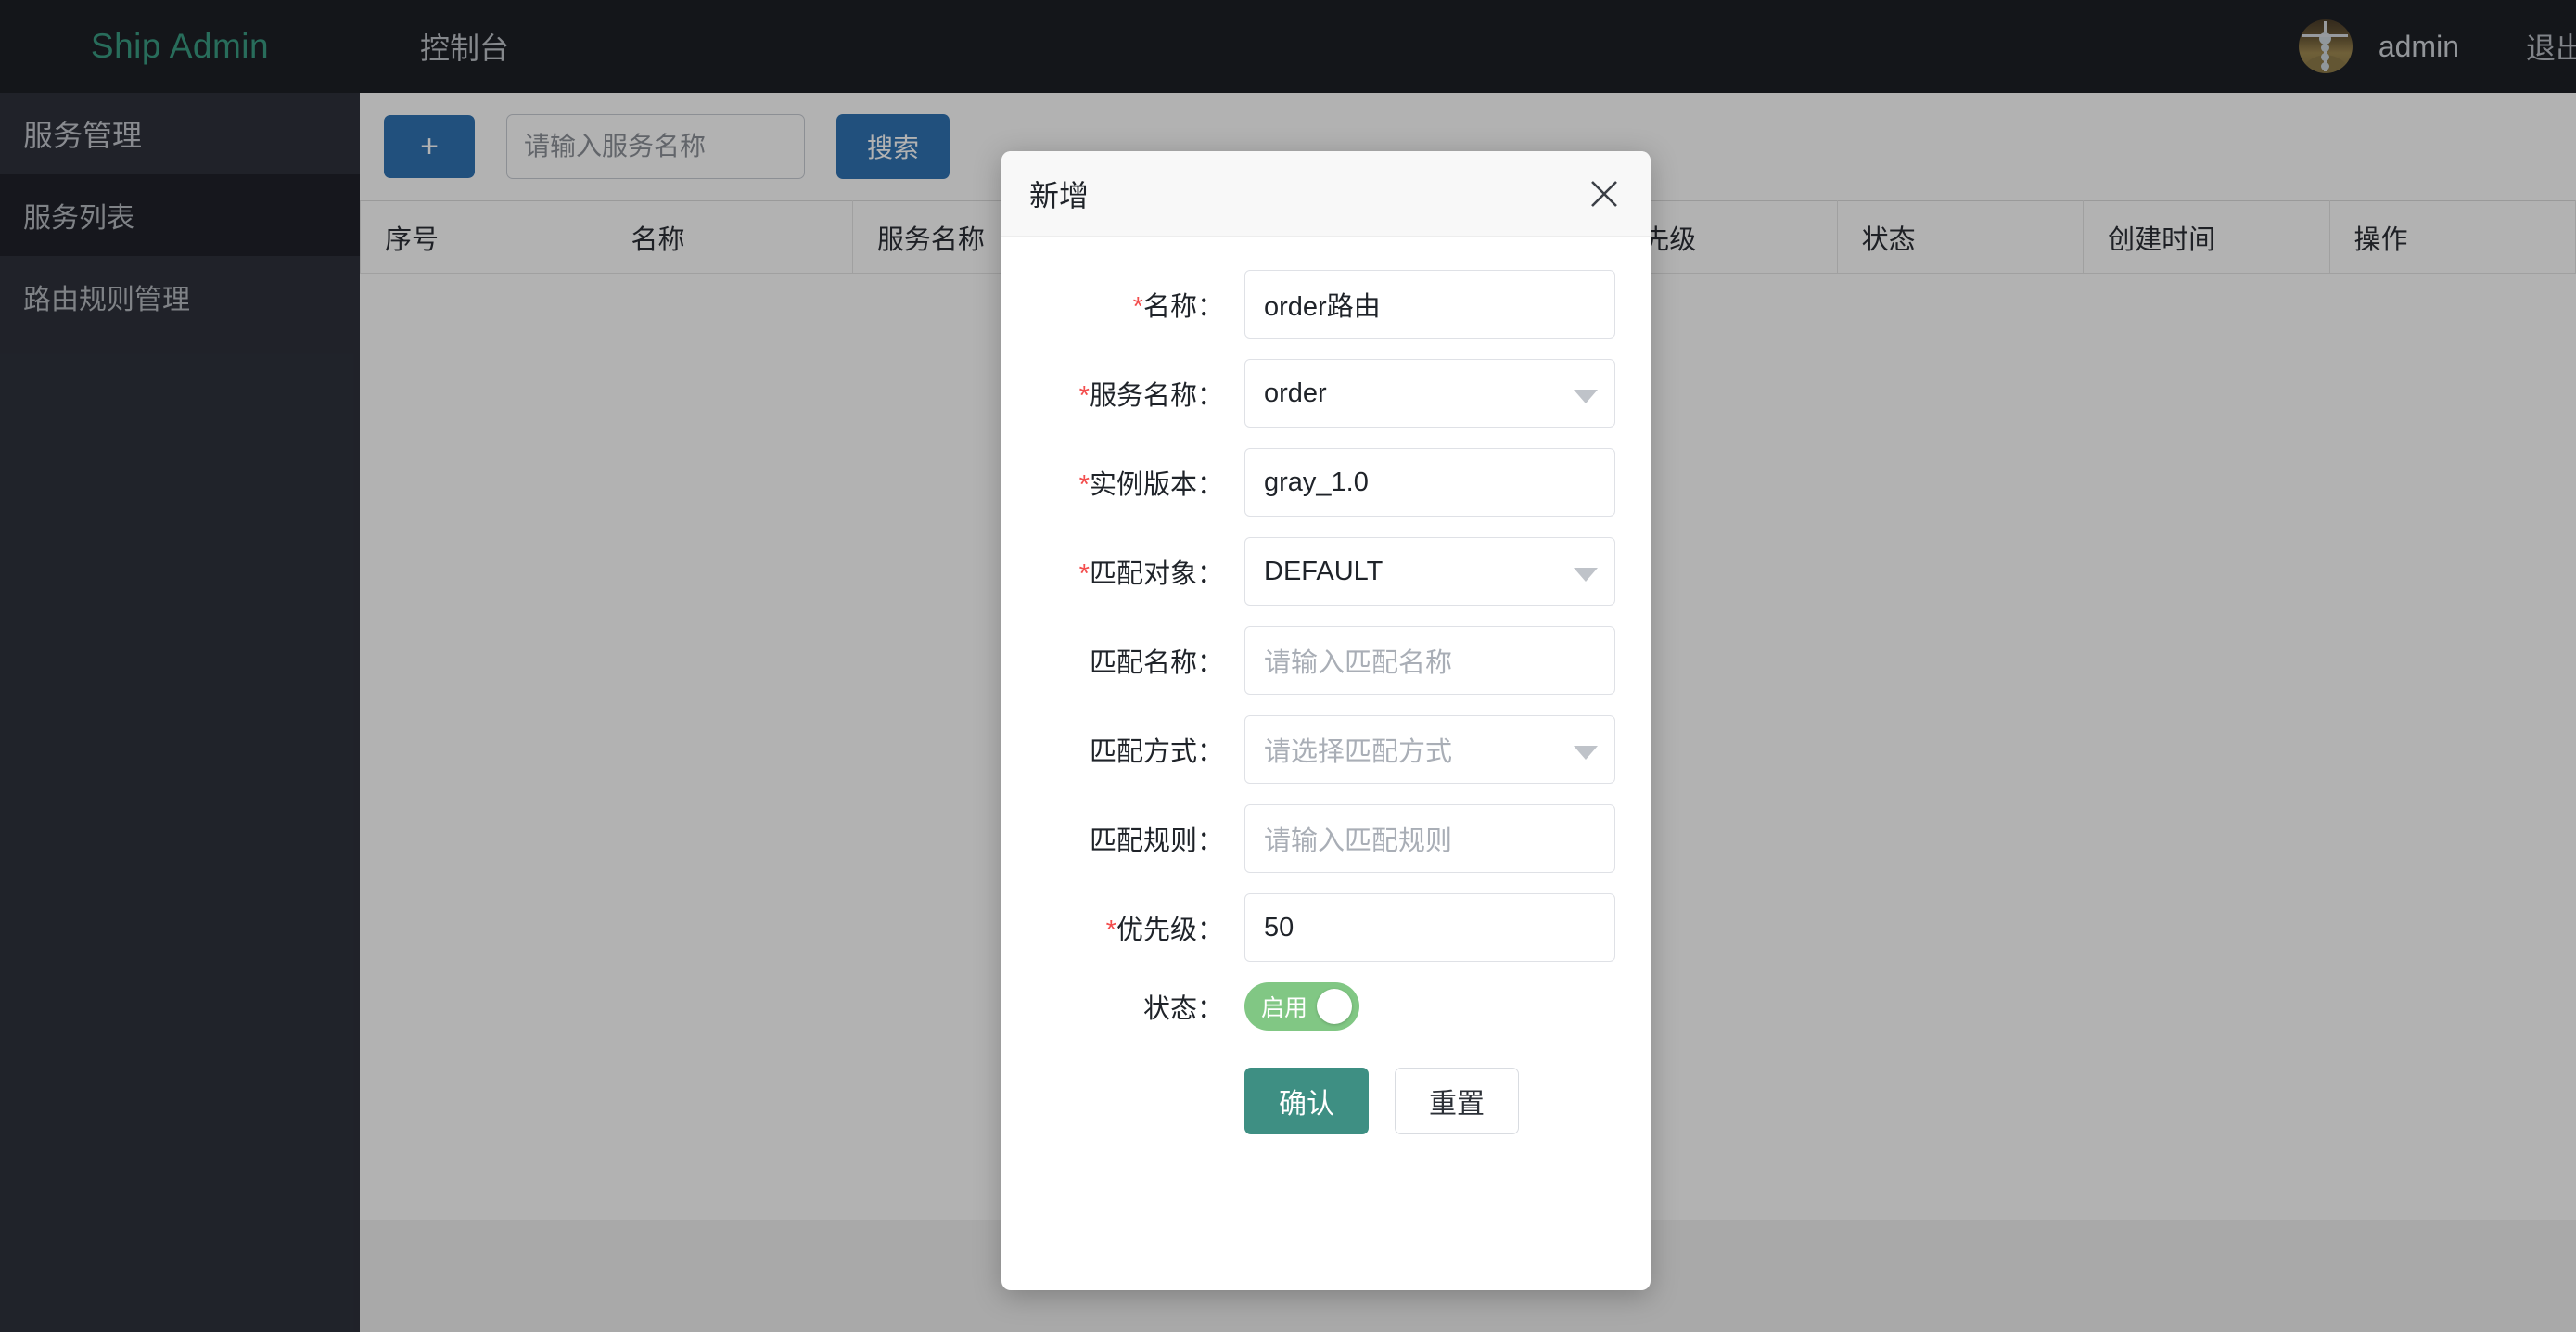 Image resolution: width=2576 pixels, height=1332 pixels. I want to click on label-instance-version: *实例版本：, so click(1151, 485).